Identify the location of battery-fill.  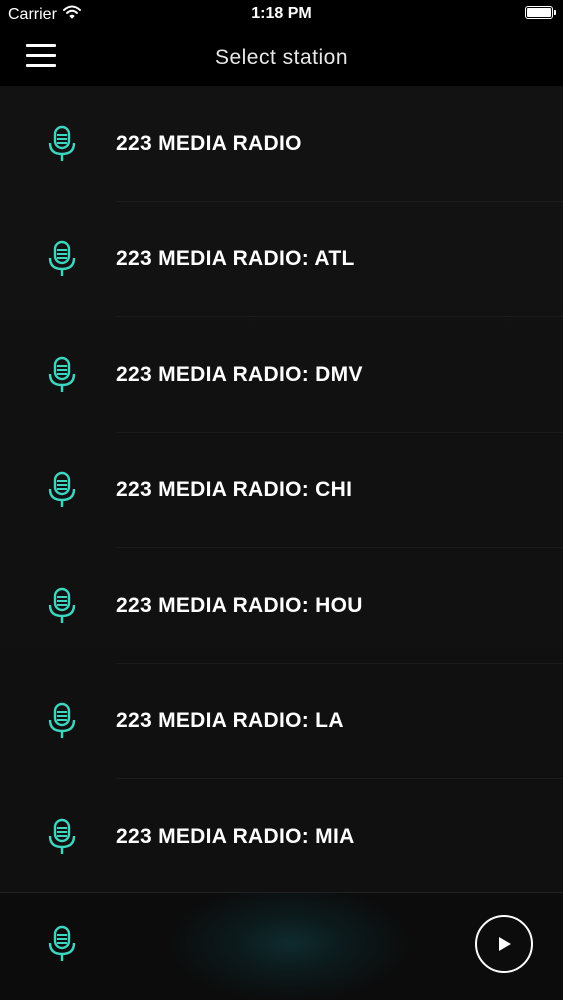
(539, 12).